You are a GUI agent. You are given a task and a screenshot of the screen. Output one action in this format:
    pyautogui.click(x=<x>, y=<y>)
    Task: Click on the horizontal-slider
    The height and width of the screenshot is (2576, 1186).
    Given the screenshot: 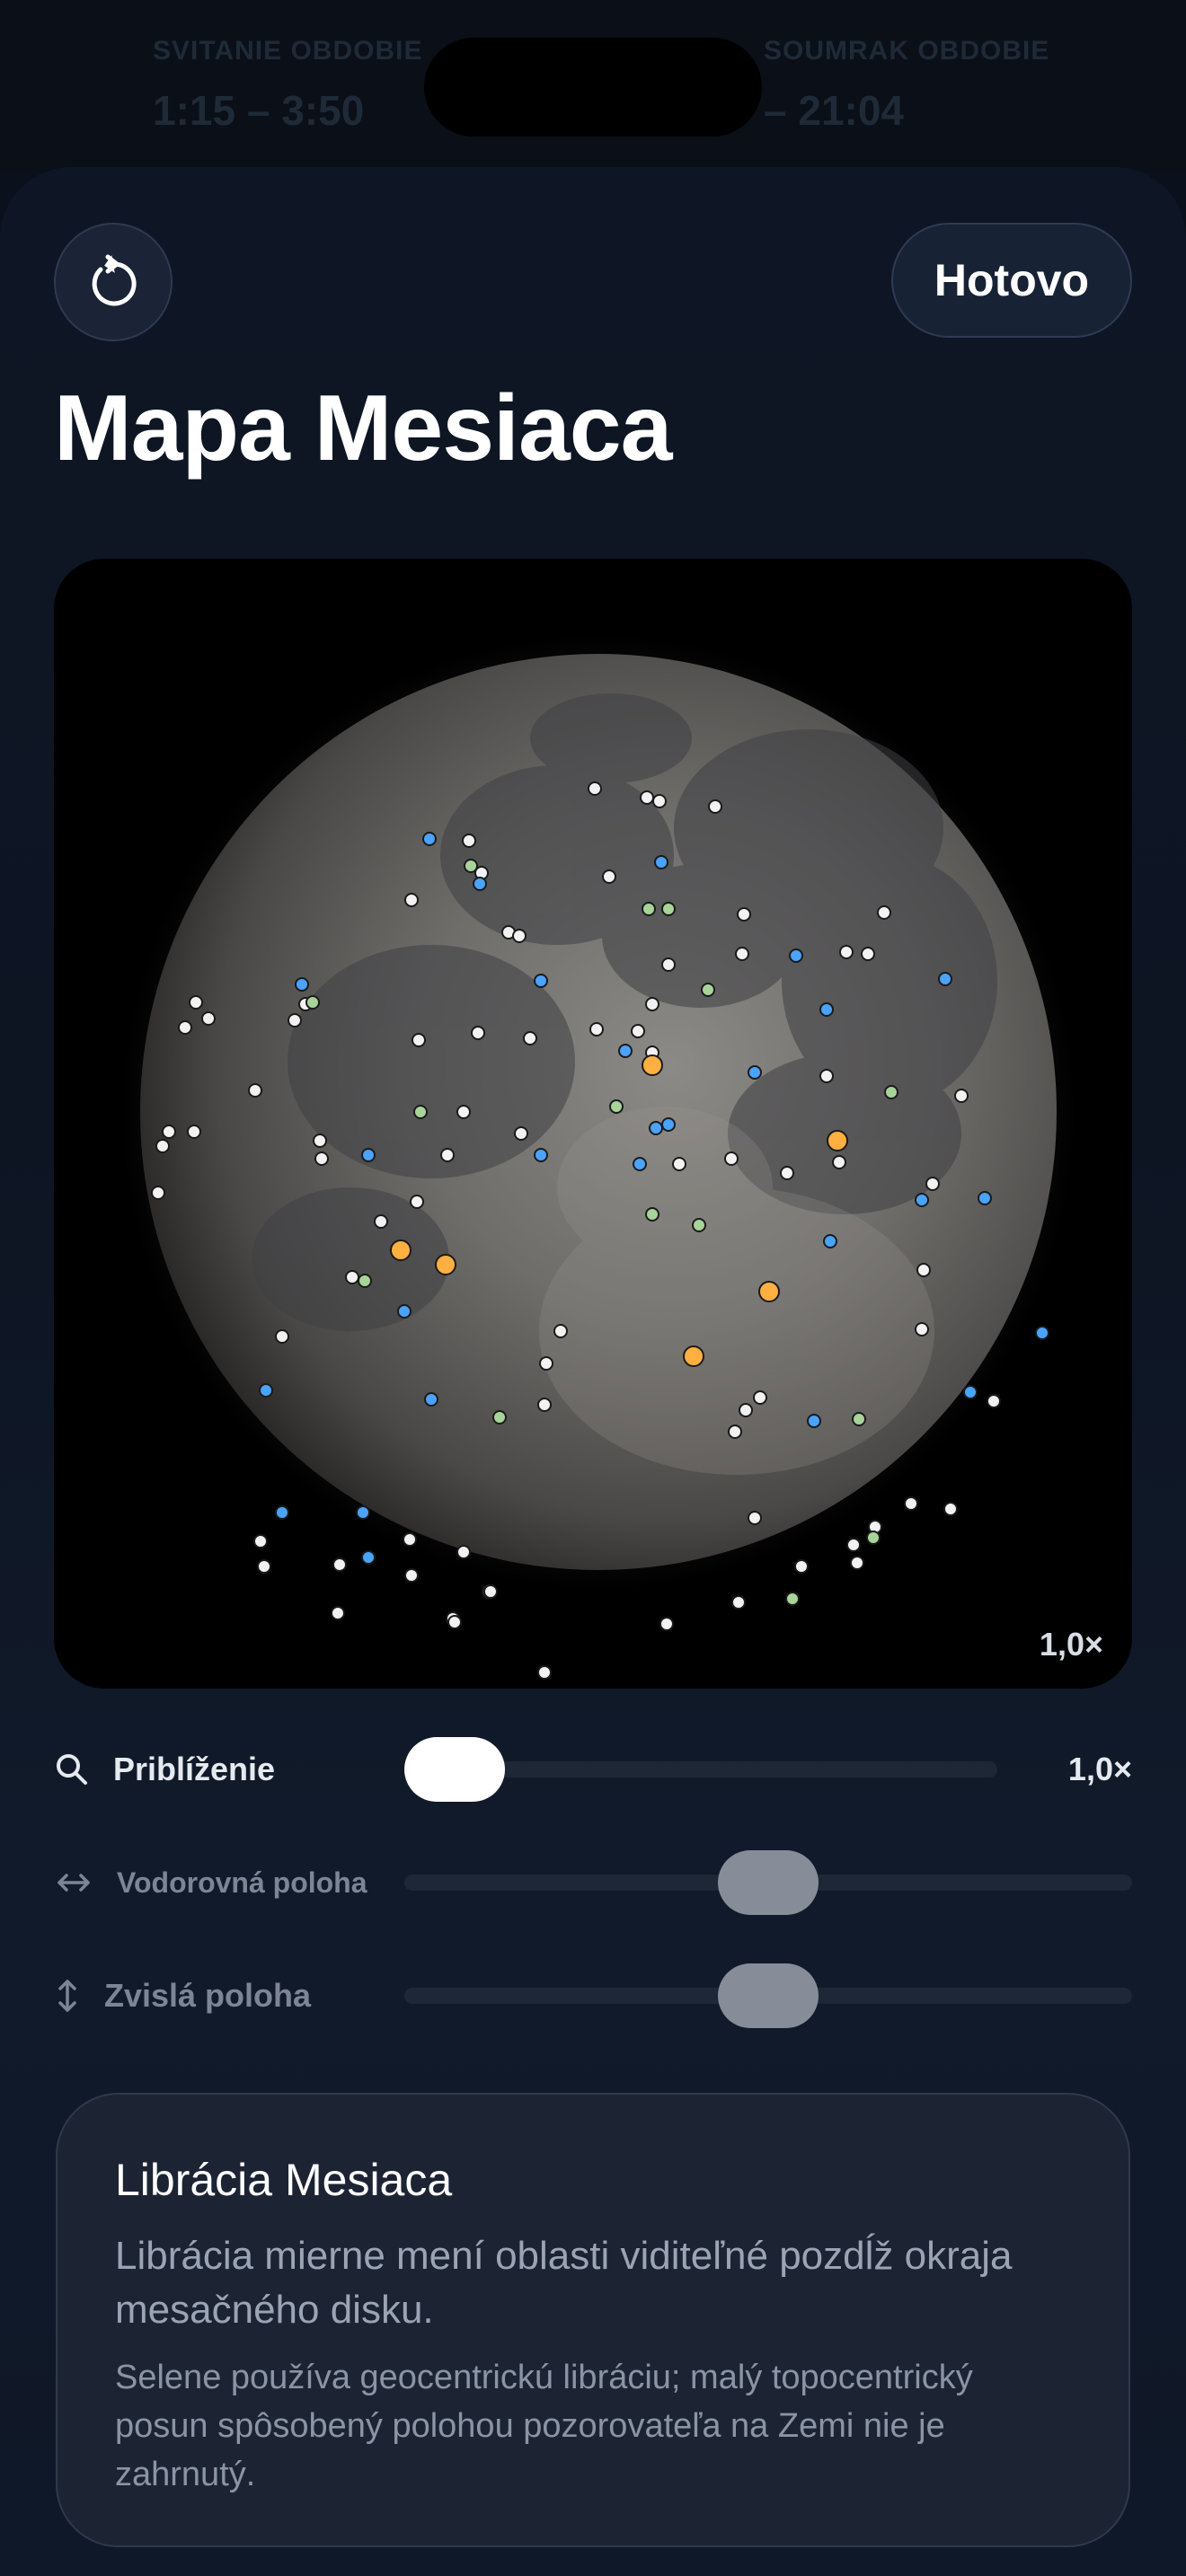 What is the action you would take?
    pyautogui.click(x=768, y=1882)
    